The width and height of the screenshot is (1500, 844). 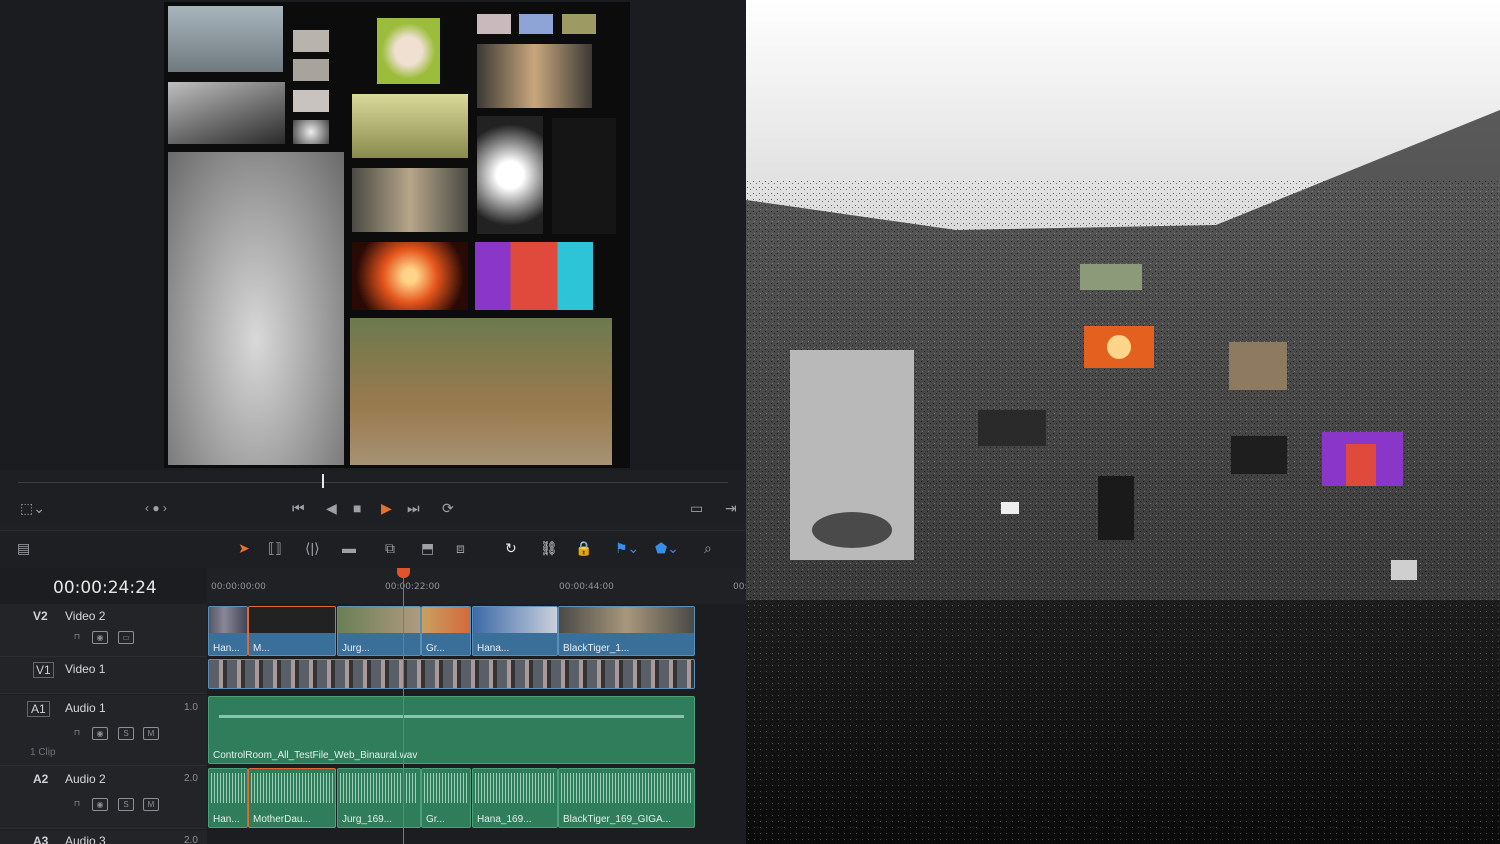 I want to click on track-header-a1: A1 Audio 1 1.0 ⊓ ◉ S M 1 Clip, so click(x=103, y=730).